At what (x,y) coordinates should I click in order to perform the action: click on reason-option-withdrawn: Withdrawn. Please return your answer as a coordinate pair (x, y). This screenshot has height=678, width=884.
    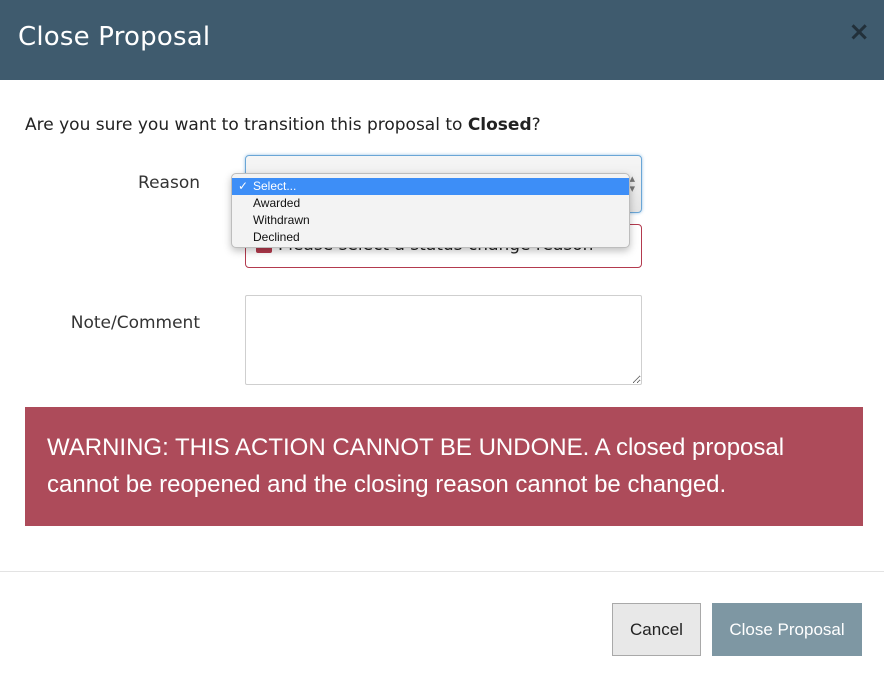
    Looking at the image, I should click on (430, 220).